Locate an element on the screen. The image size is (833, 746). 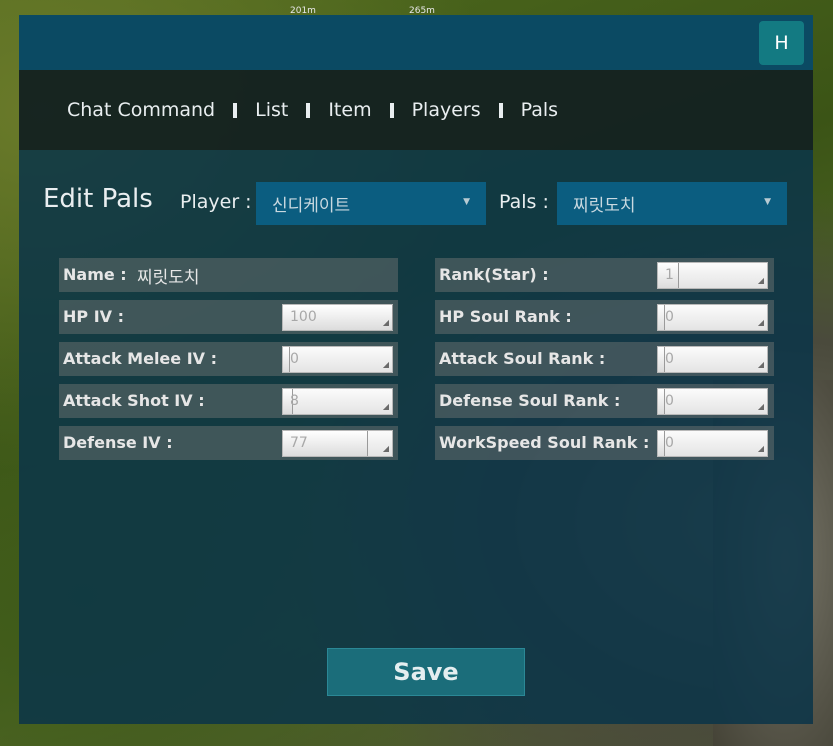
nav-list: List is located at coordinates (271, 110).